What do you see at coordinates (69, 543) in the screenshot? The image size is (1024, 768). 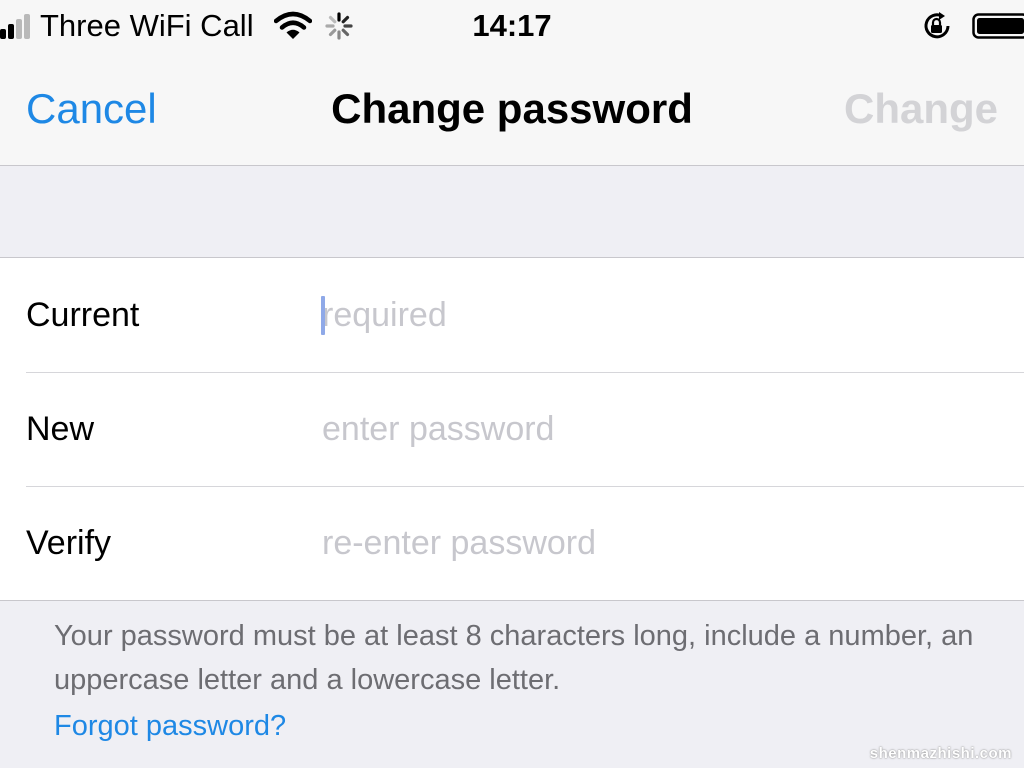 I see `verify-password-label: Verify` at bounding box center [69, 543].